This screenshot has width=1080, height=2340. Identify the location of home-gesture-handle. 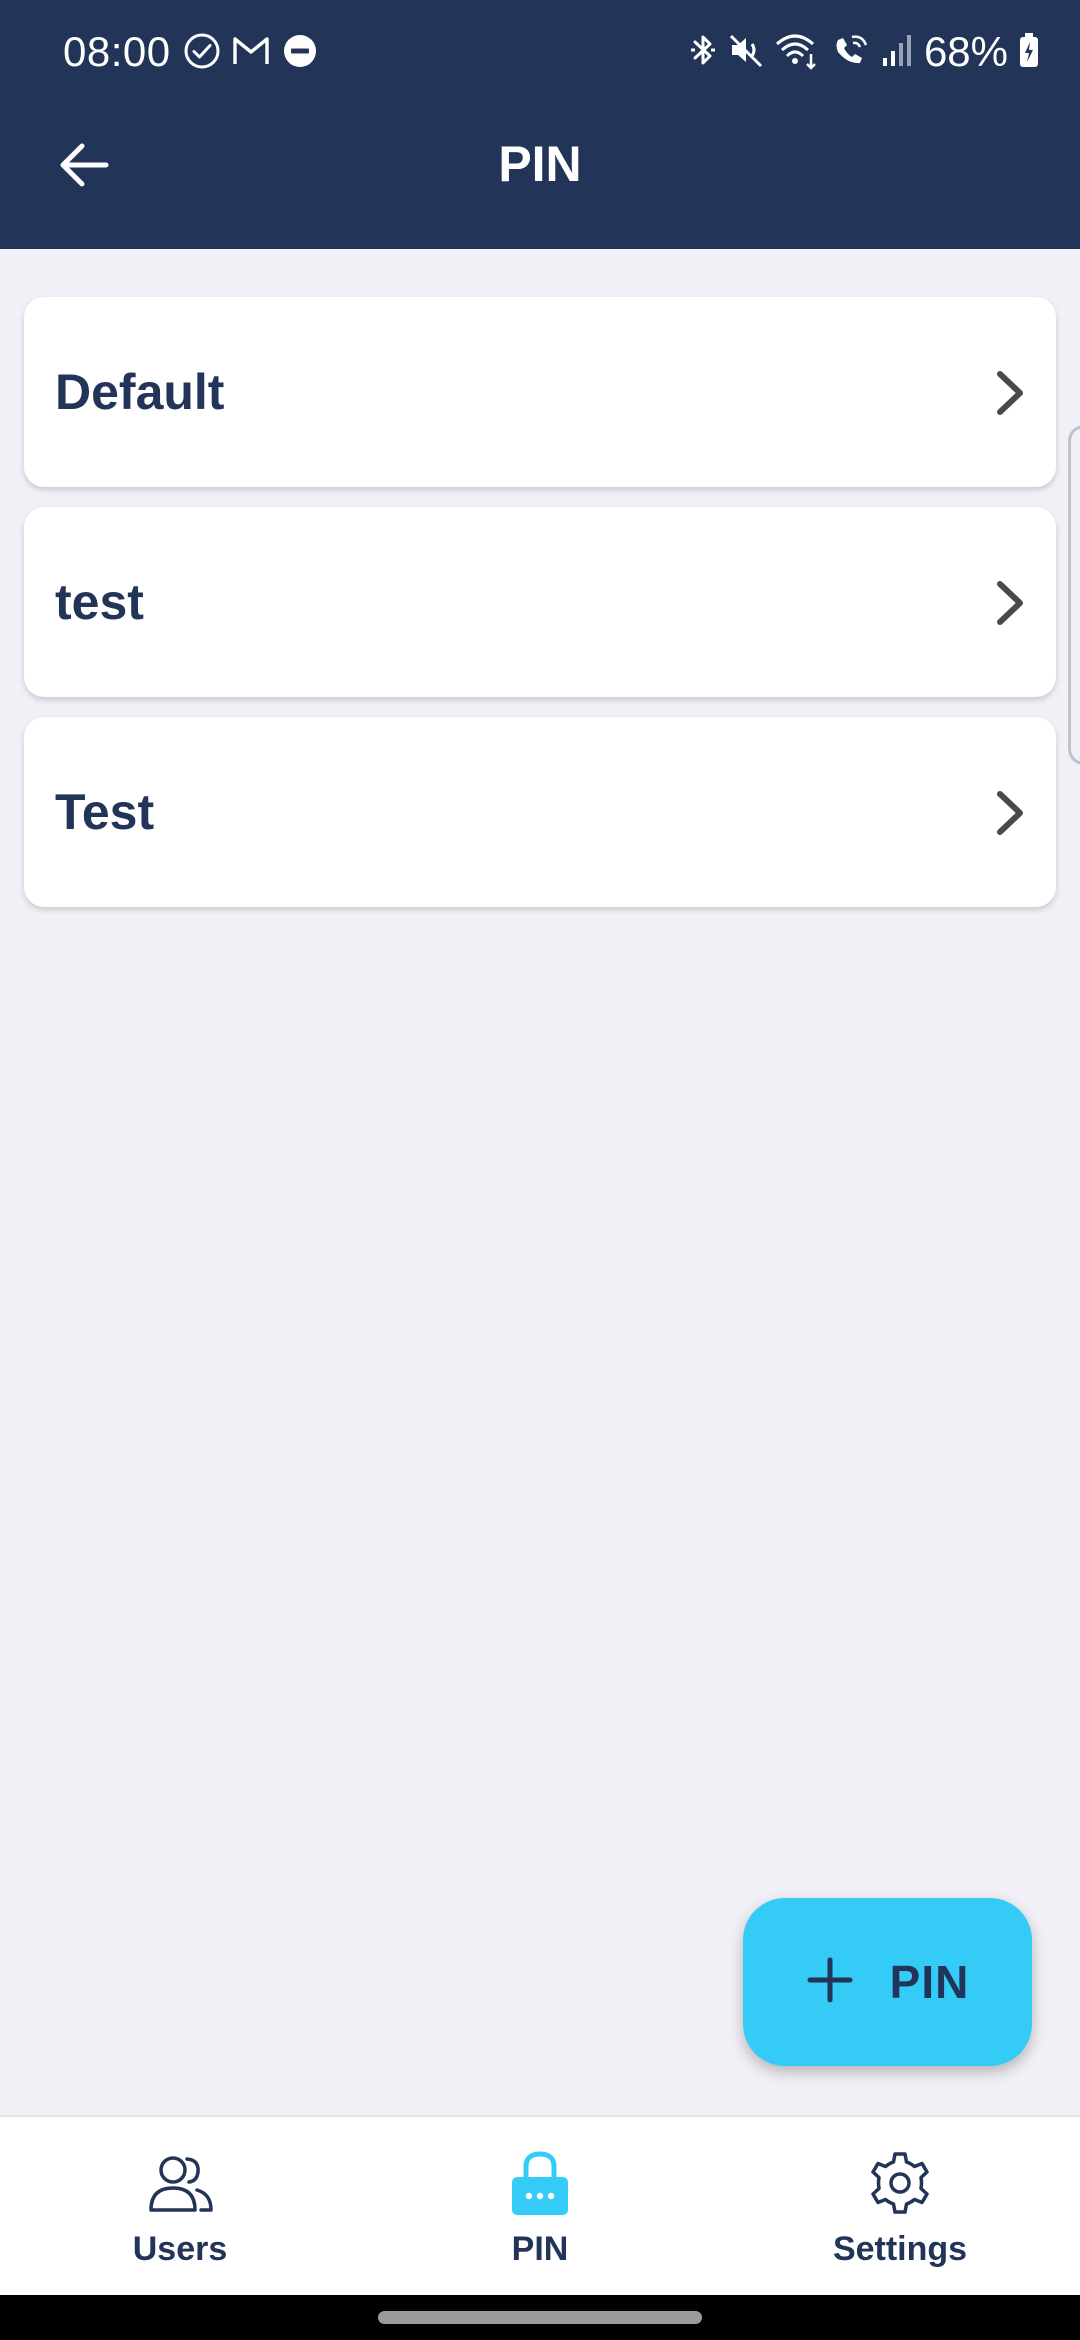
(540, 2317).